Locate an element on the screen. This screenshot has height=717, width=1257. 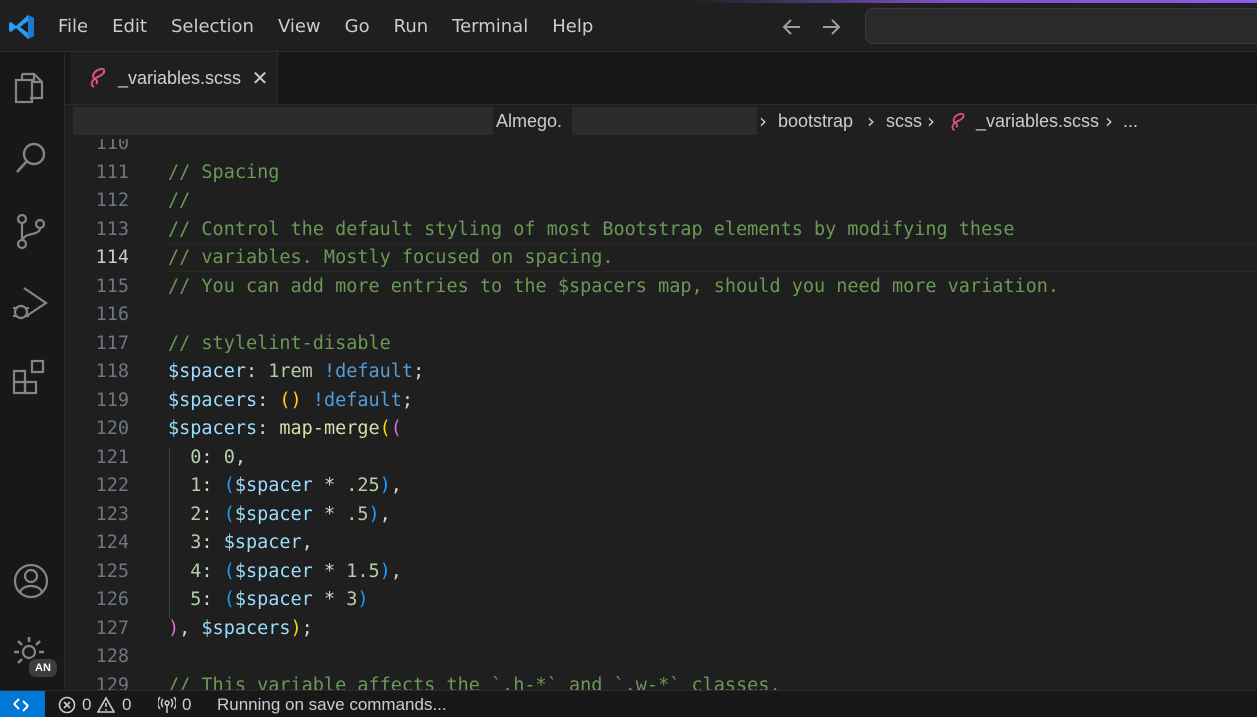
close-icon: ✕ is located at coordinates (260, 78).